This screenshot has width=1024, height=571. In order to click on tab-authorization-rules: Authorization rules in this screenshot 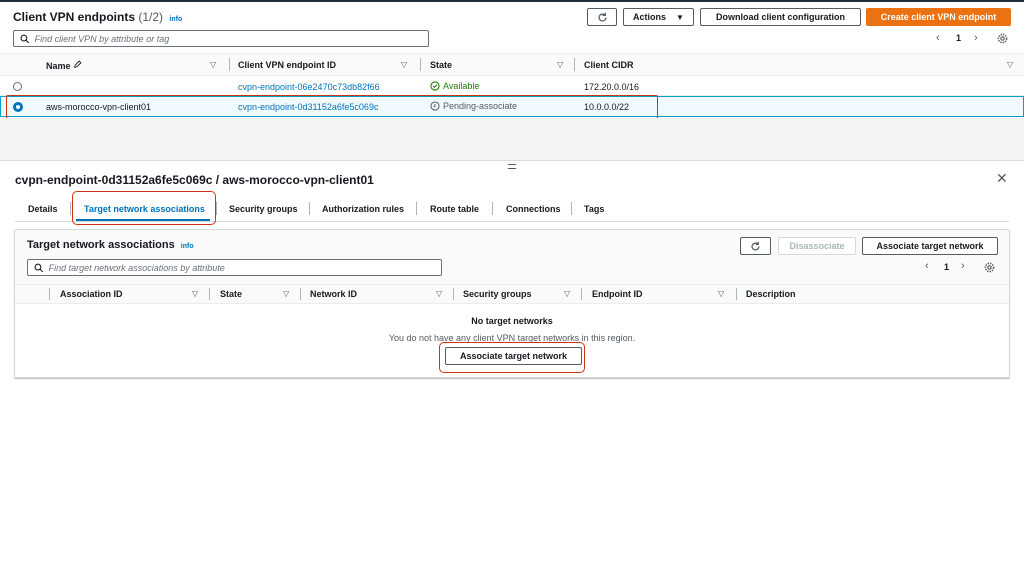, I will do `click(363, 209)`.